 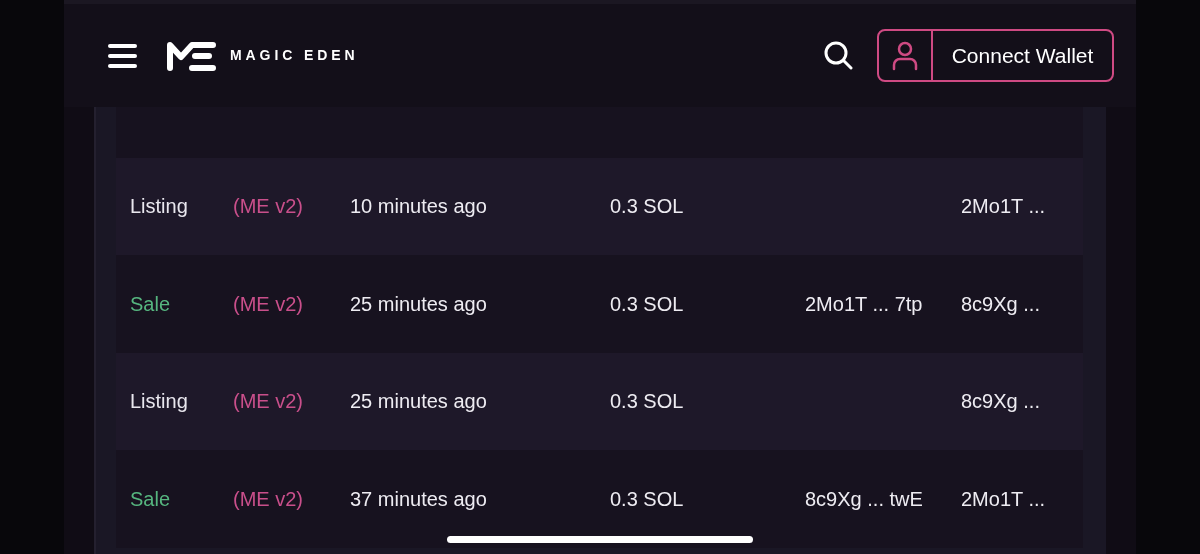 What do you see at coordinates (192, 55) in the screenshot?
I see `logo-icon` at bounding box center [192, 55].